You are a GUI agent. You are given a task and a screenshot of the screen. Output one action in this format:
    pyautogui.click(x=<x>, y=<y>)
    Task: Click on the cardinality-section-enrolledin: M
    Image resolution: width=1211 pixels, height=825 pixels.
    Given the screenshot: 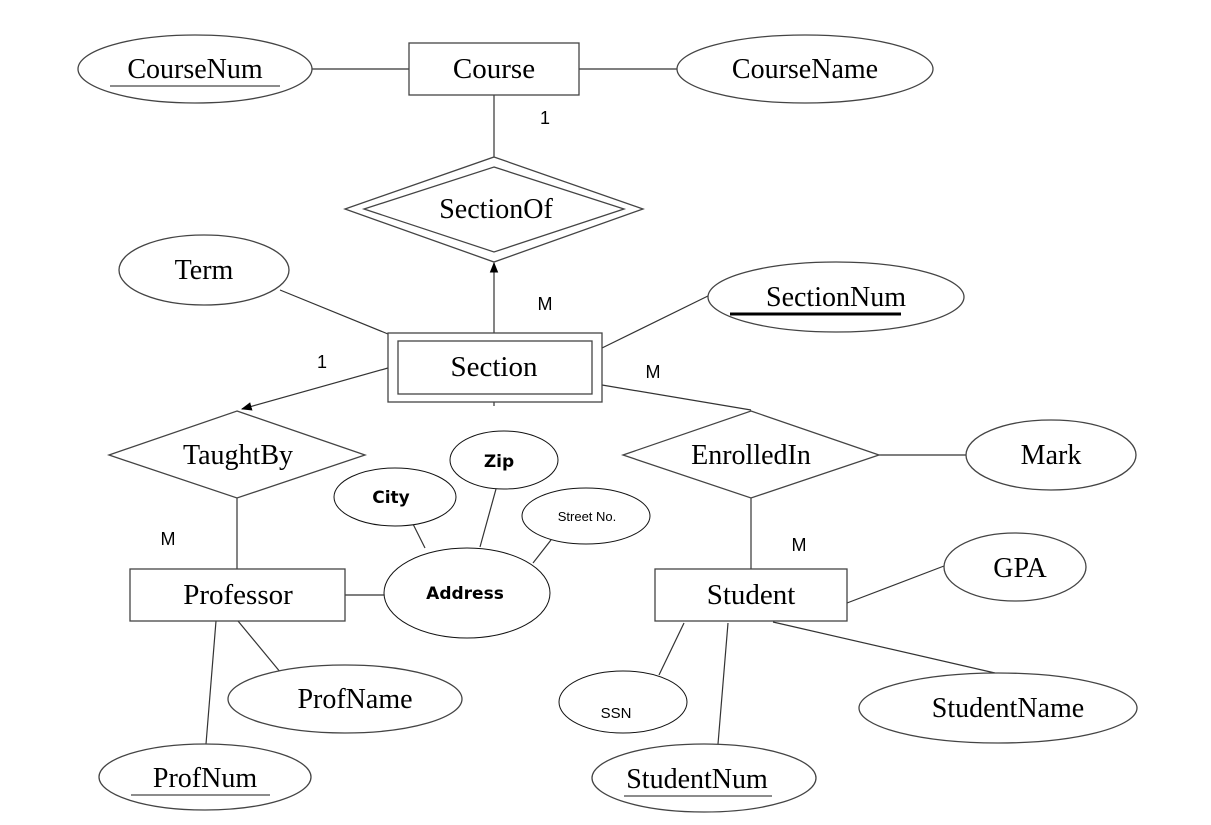 What is the action you would take?
    pyautogui.click(x=653, y=372)
    